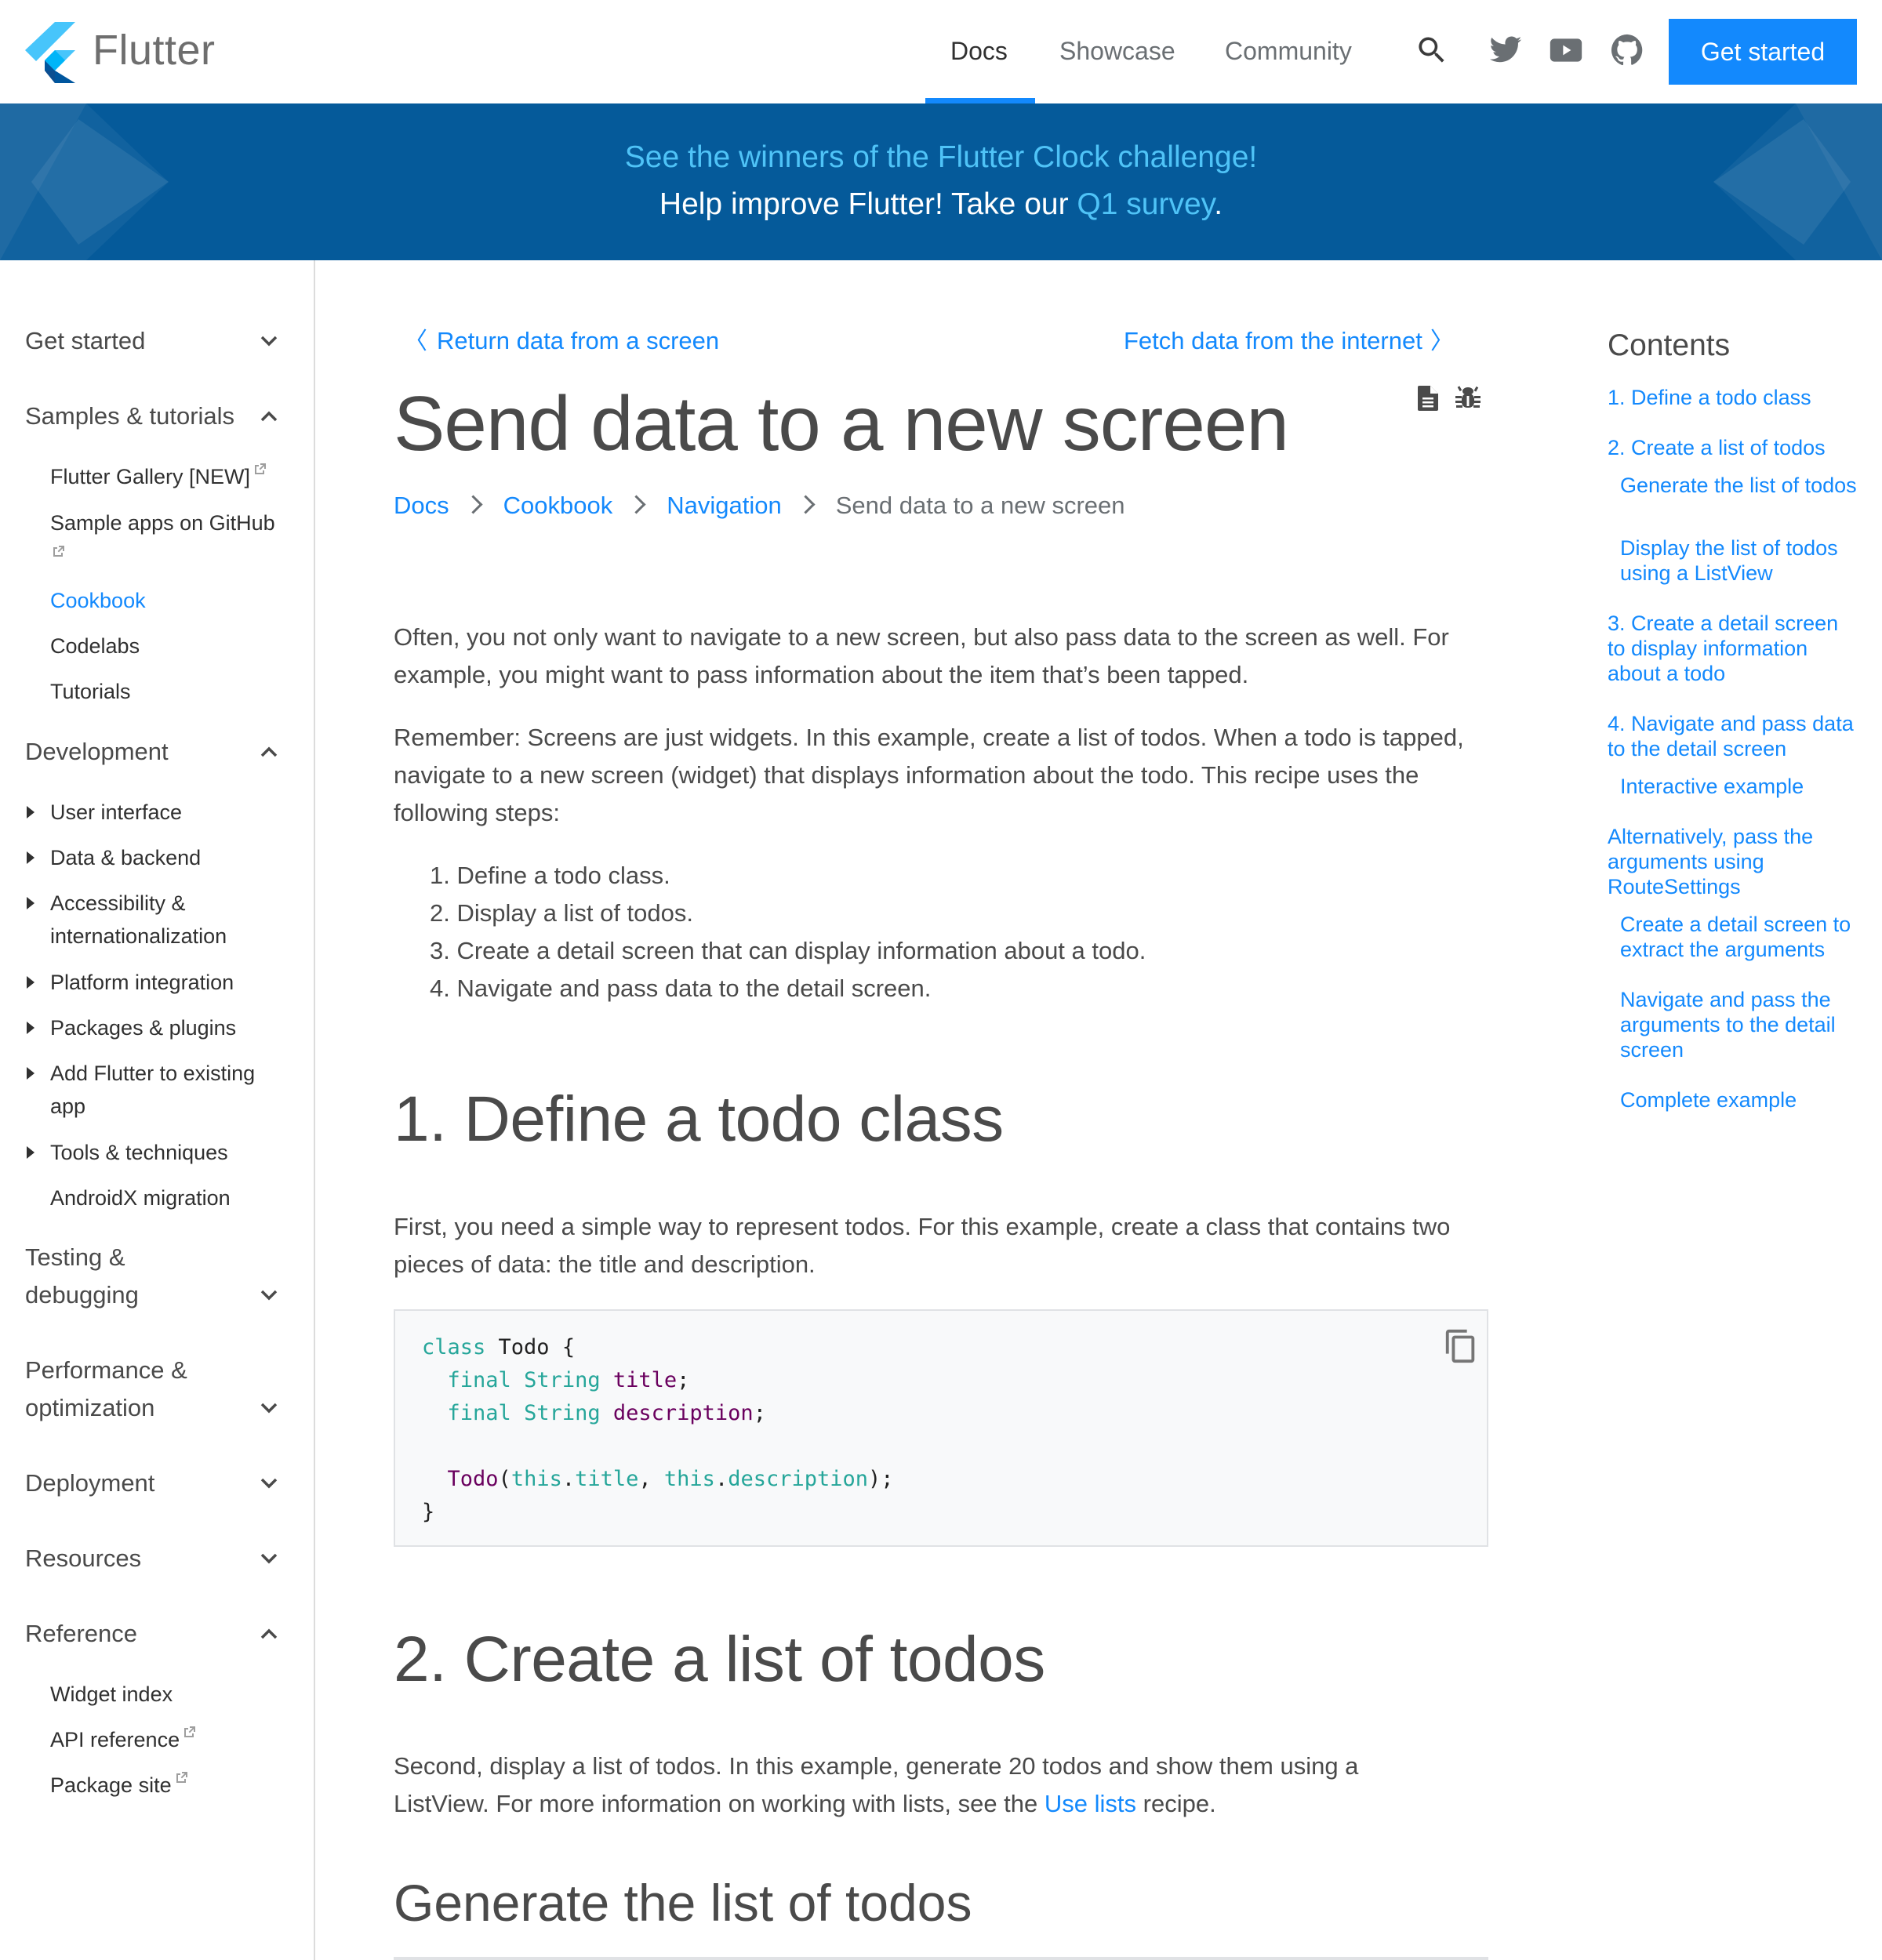 The height and width of the screenshot is (1960, 1882). Describe the element at coordinates (1739, 485) in the screenshot. I see `toc-item: Generate the list of todos` at that location.